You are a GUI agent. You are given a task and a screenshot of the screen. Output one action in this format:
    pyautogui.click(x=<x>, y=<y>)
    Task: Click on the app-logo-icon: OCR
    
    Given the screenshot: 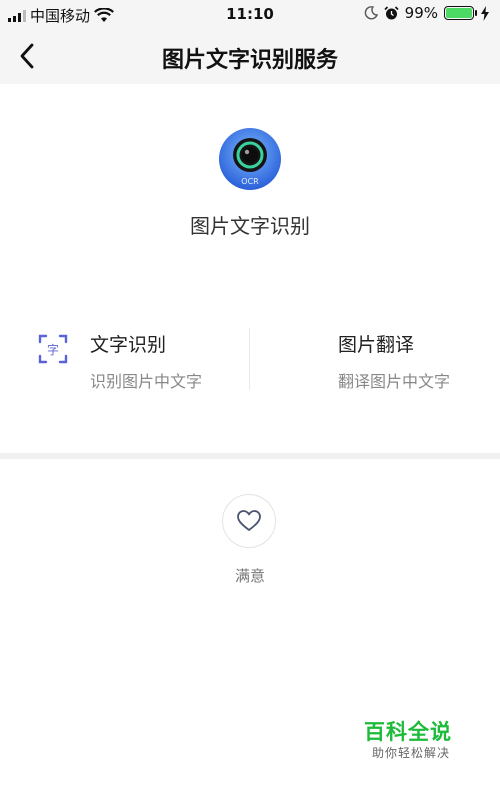 What is the action you would take?
    pyautogui.click(x=250, y=159)
    